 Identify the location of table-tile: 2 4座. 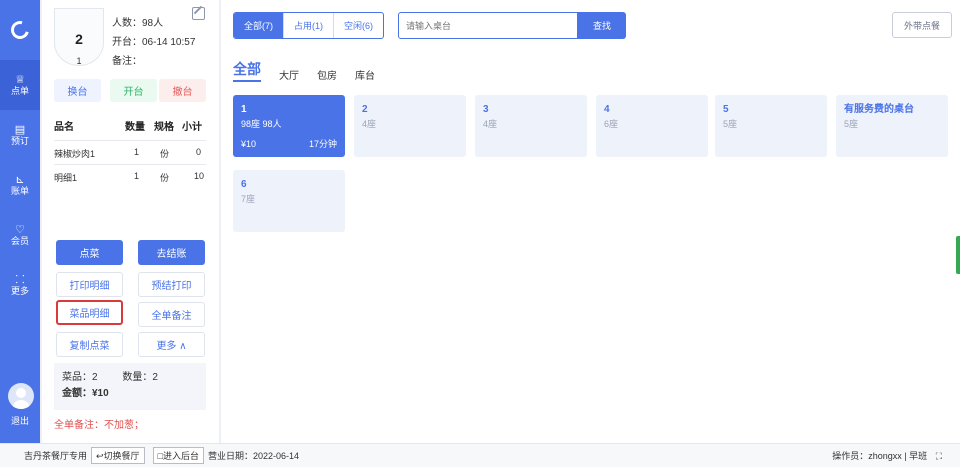
(410, 126).